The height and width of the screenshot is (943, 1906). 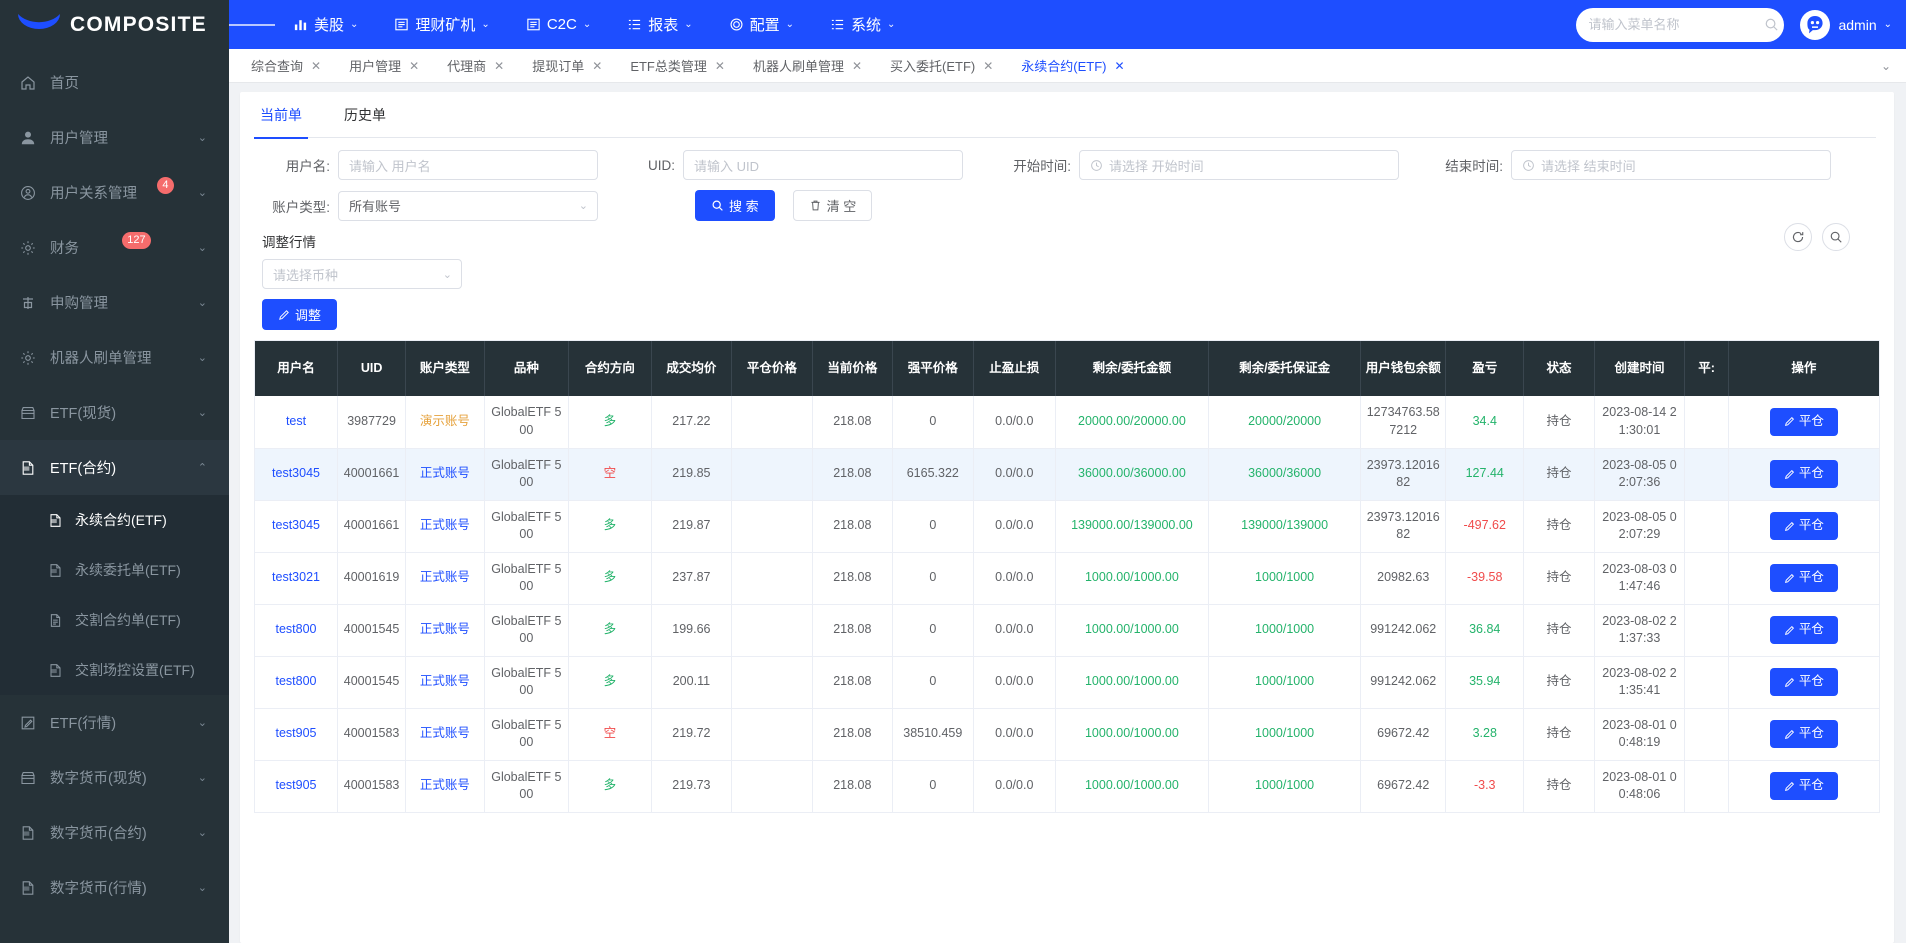 What do you see at coordinates (297, 368) in the screenshot?
I see `th-username: 用户名` at bounding box center [297, 368].